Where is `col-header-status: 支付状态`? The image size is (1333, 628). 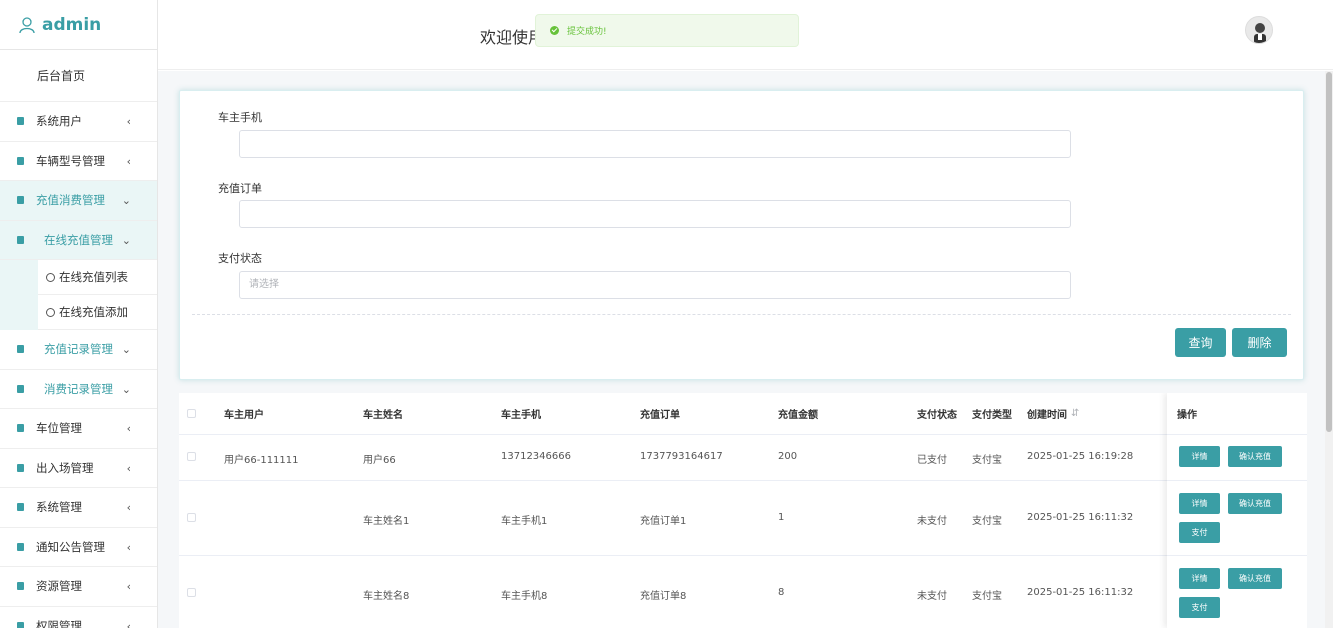 col-header-status: 支付状态 is located at coordinates (937, 415).